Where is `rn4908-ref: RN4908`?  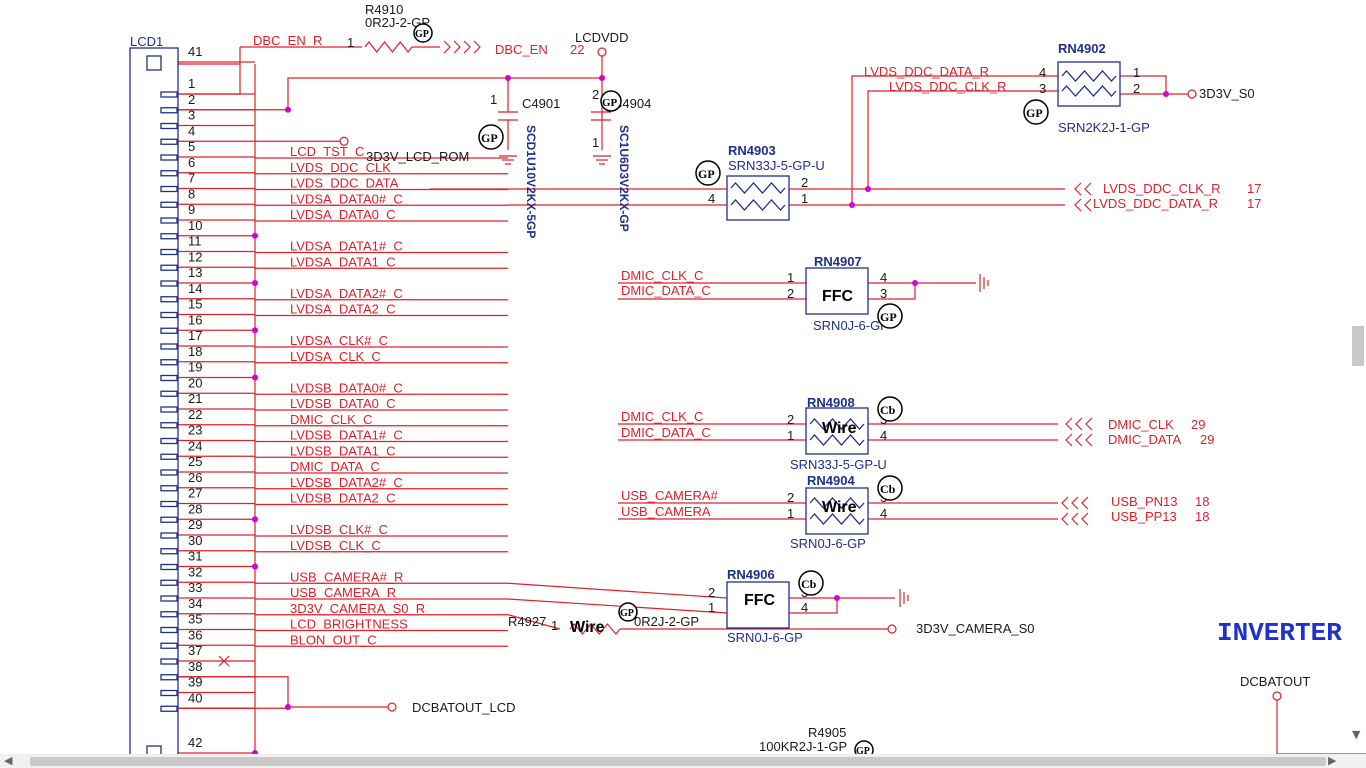 rn4908-ref: RN4908 is located at coordinates (831, 402).